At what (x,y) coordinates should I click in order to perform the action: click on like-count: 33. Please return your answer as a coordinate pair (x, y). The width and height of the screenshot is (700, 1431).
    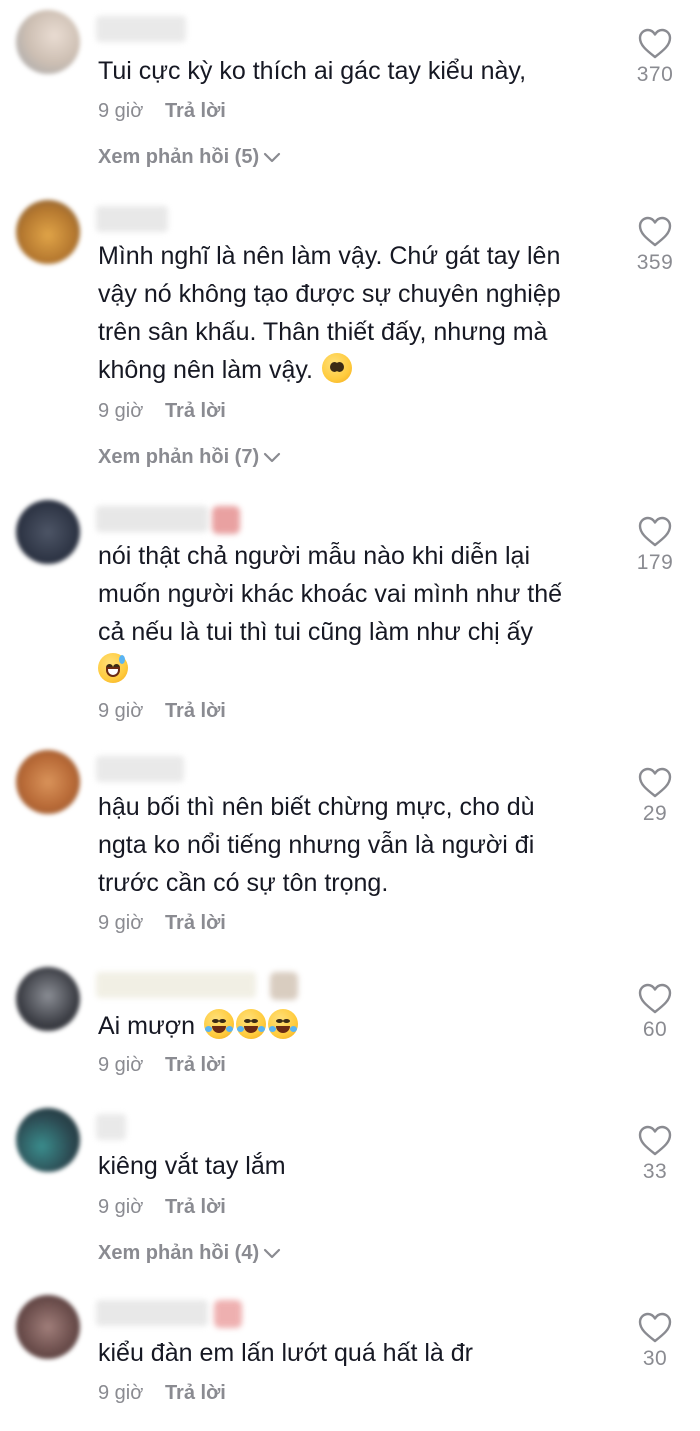
    Looking at the image, I should click on (655, 1171).